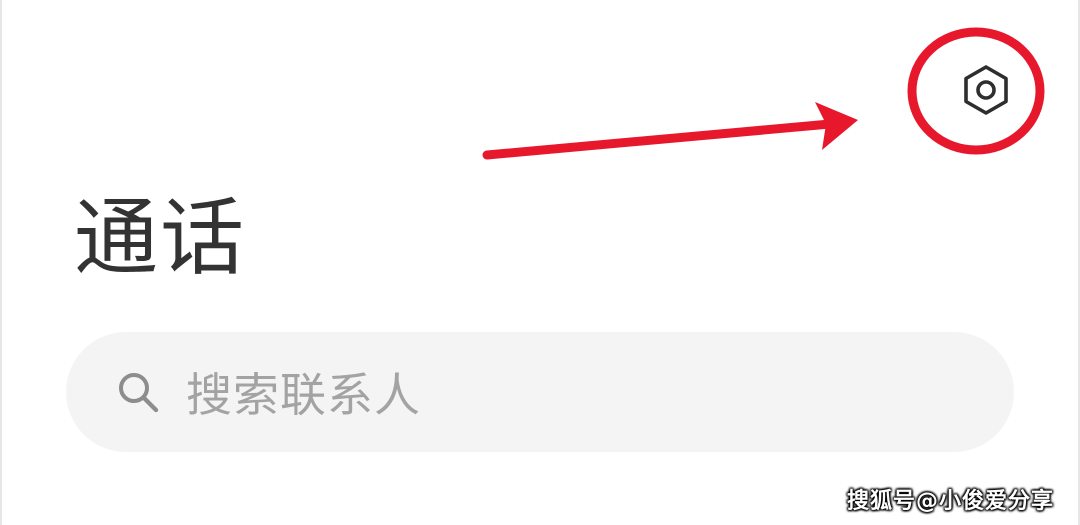 The height and width of the screenshot is (525, 1080). I want to click on hexagon-settings-icon, so click(986, 90).